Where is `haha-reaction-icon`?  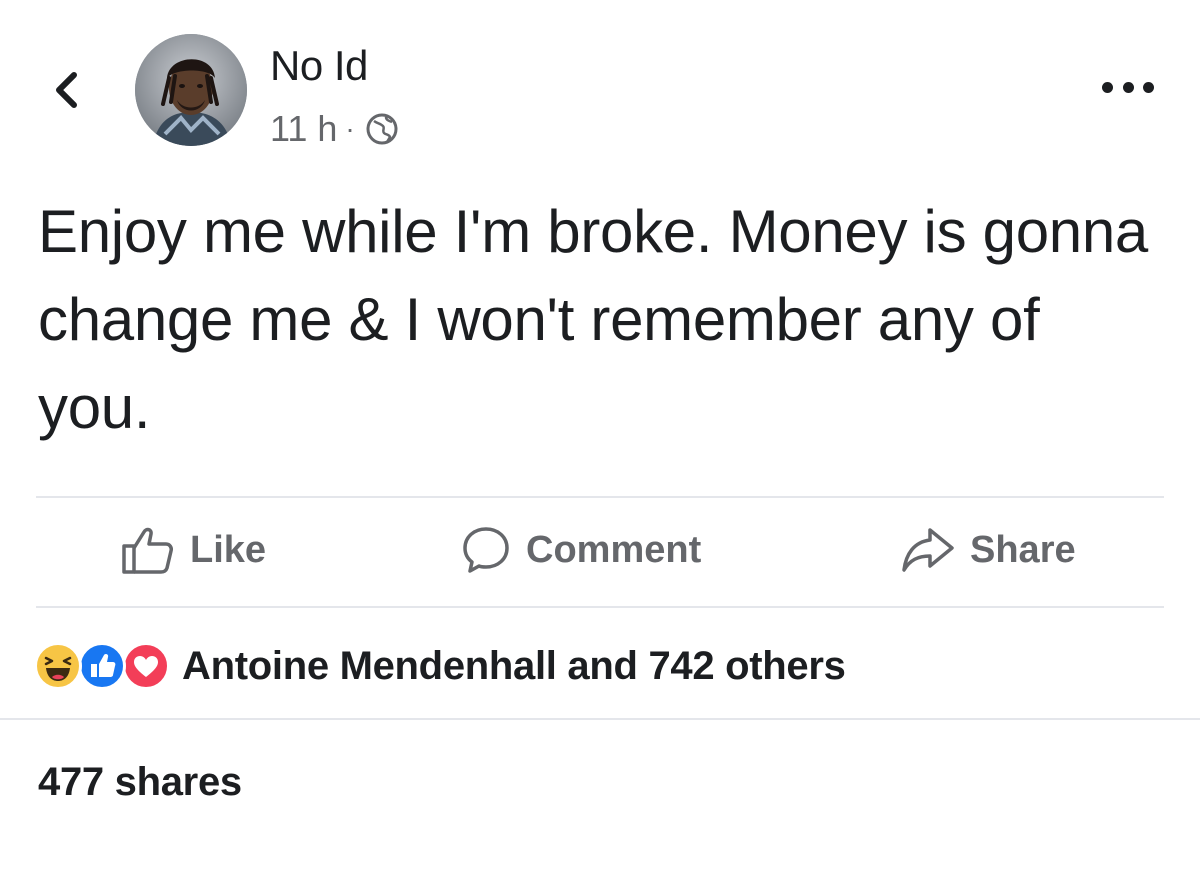 haha-reaction-icon is located at coordinates (58, 666).